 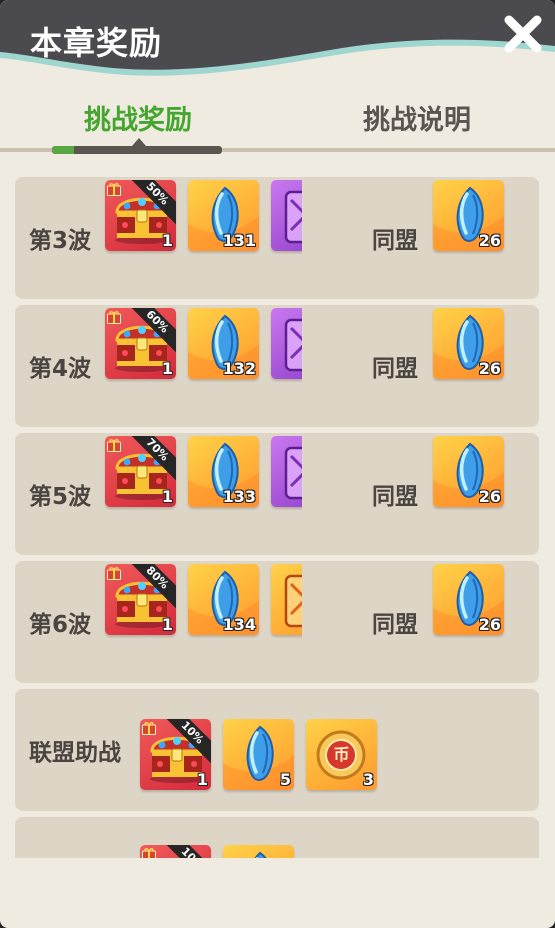 I want to click on close-button, so click(x=523, y=34).